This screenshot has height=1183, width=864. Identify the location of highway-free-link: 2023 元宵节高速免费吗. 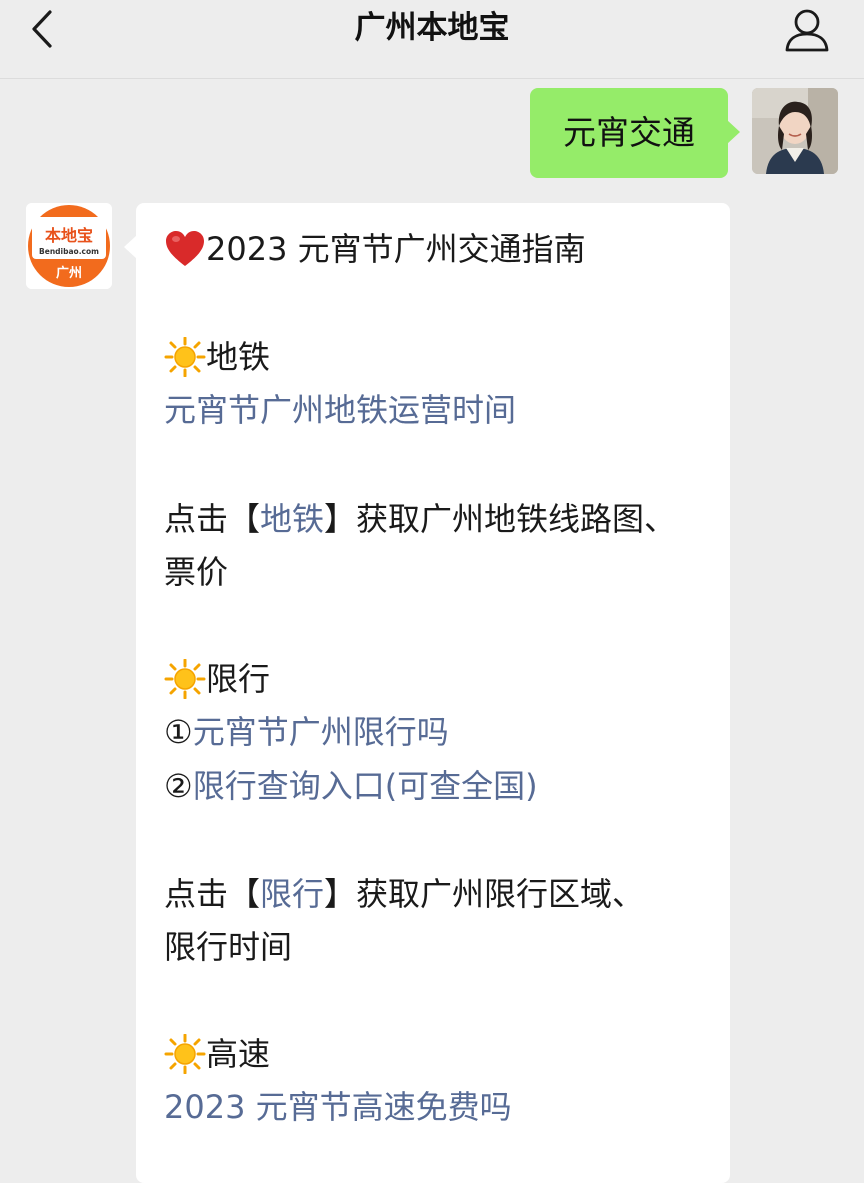
(338, 1107).